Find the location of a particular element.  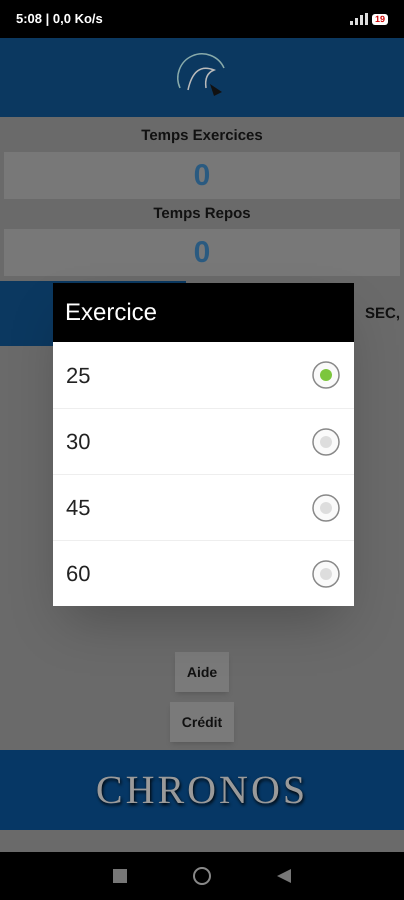

banner-title: CHRONOS is located at coordinates (202, 790).